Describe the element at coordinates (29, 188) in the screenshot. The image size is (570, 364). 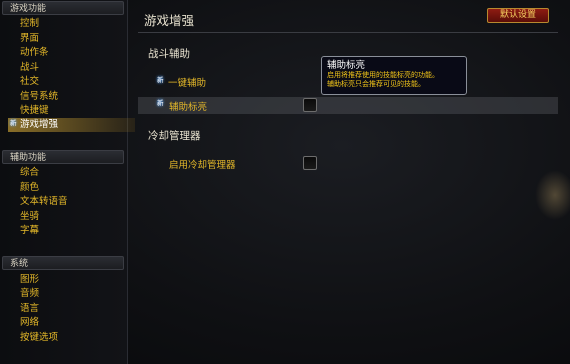
I see `sidebar-item-colors: 颜色` at that location.